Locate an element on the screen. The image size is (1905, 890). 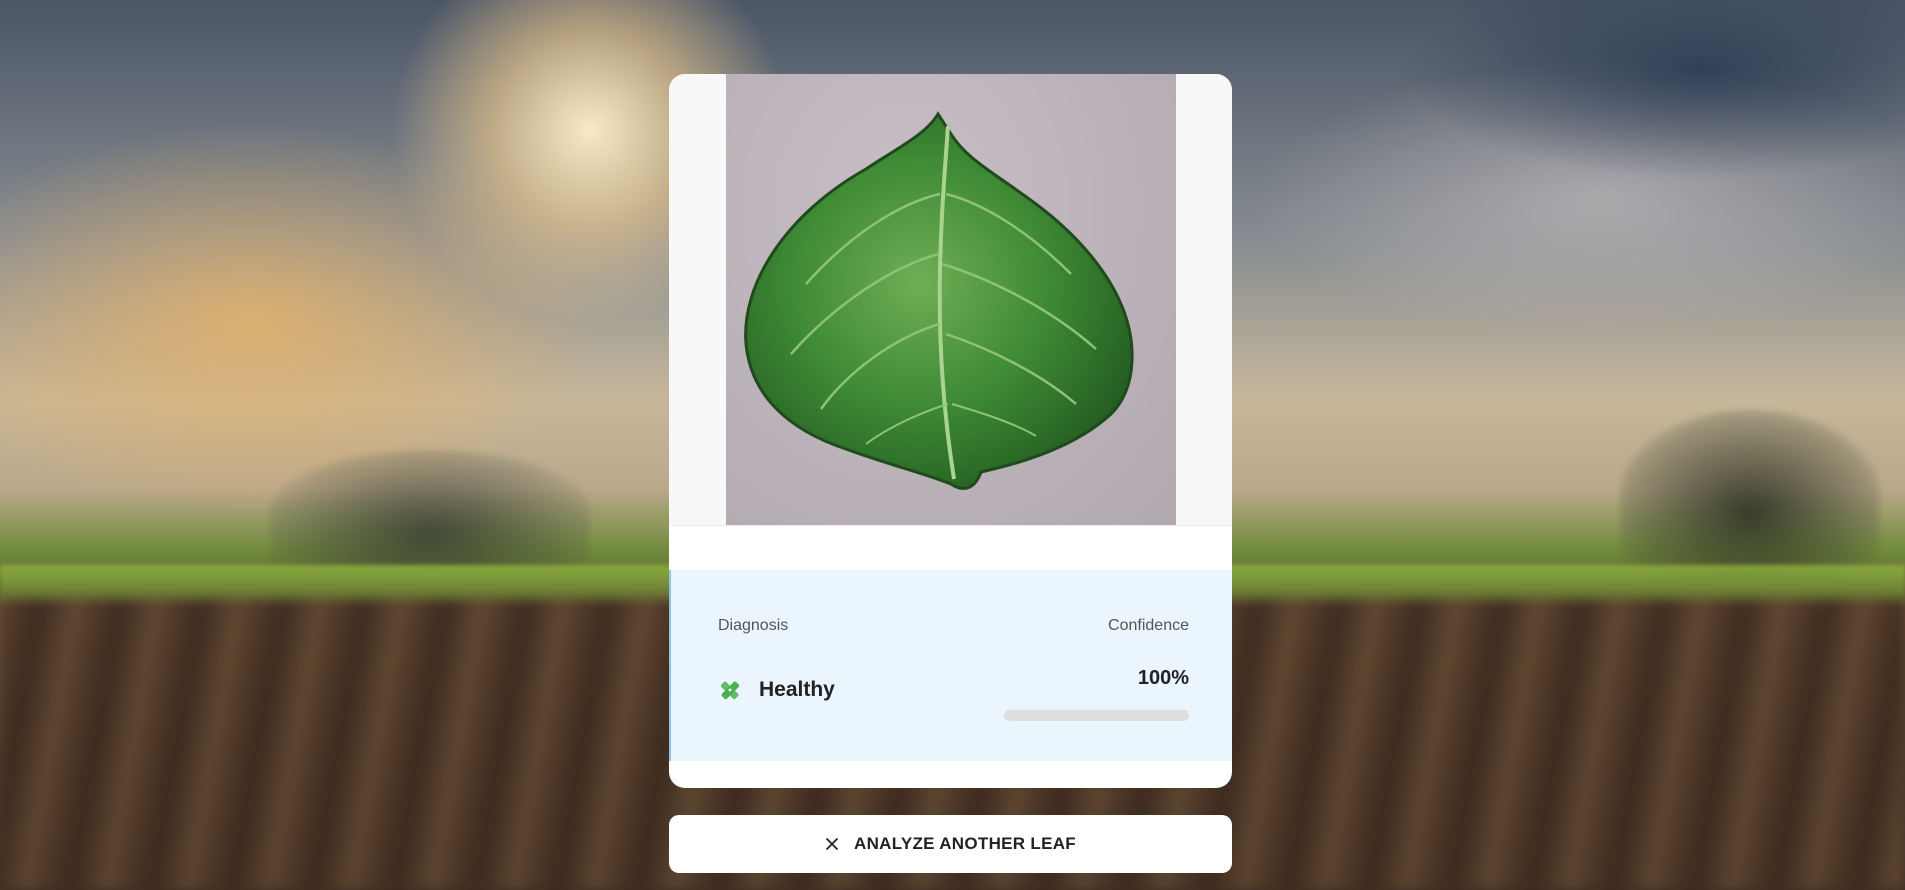
healthy-leaf-icon is located at coordinates (730, 690).